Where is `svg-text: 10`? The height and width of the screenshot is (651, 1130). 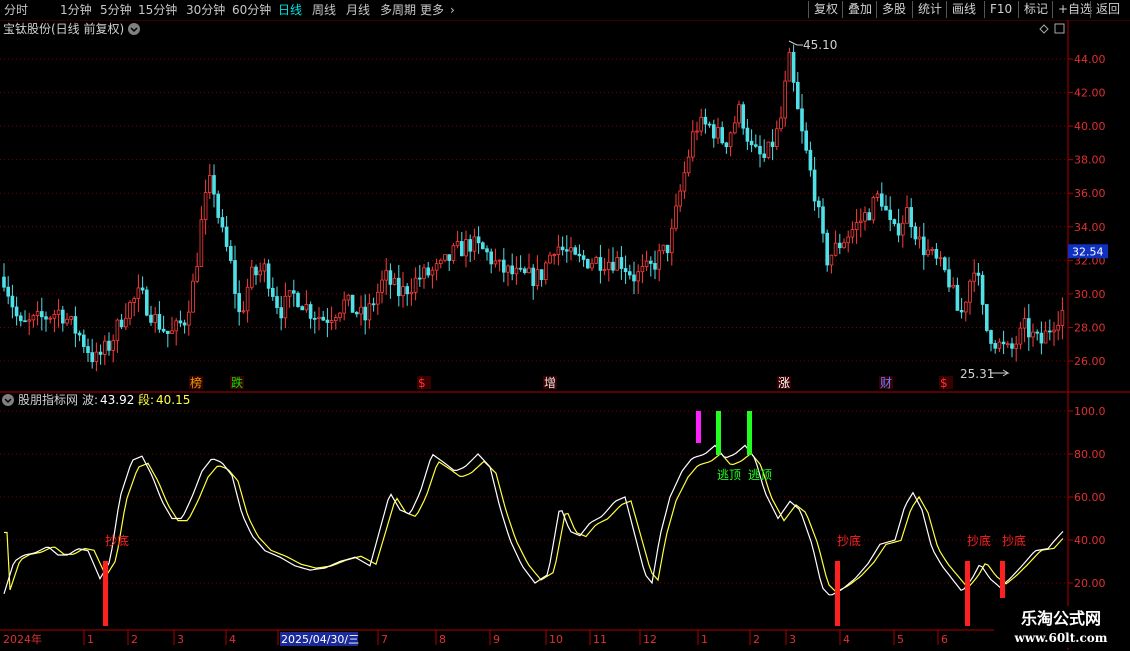
svg-text: 10 is located at coordinates (556, 639).